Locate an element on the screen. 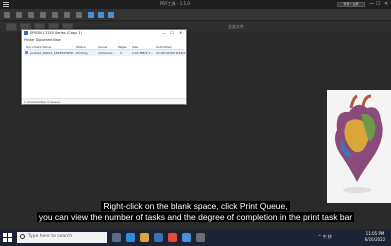  thumbnail is located at coordinates (11, 27).